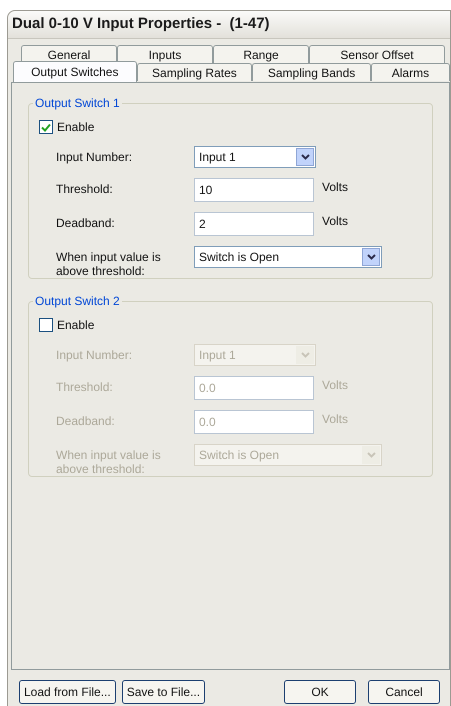  Describe the element at coordinates (75, 71) in the screenshot. I see `tab: Output Switches` at that location.